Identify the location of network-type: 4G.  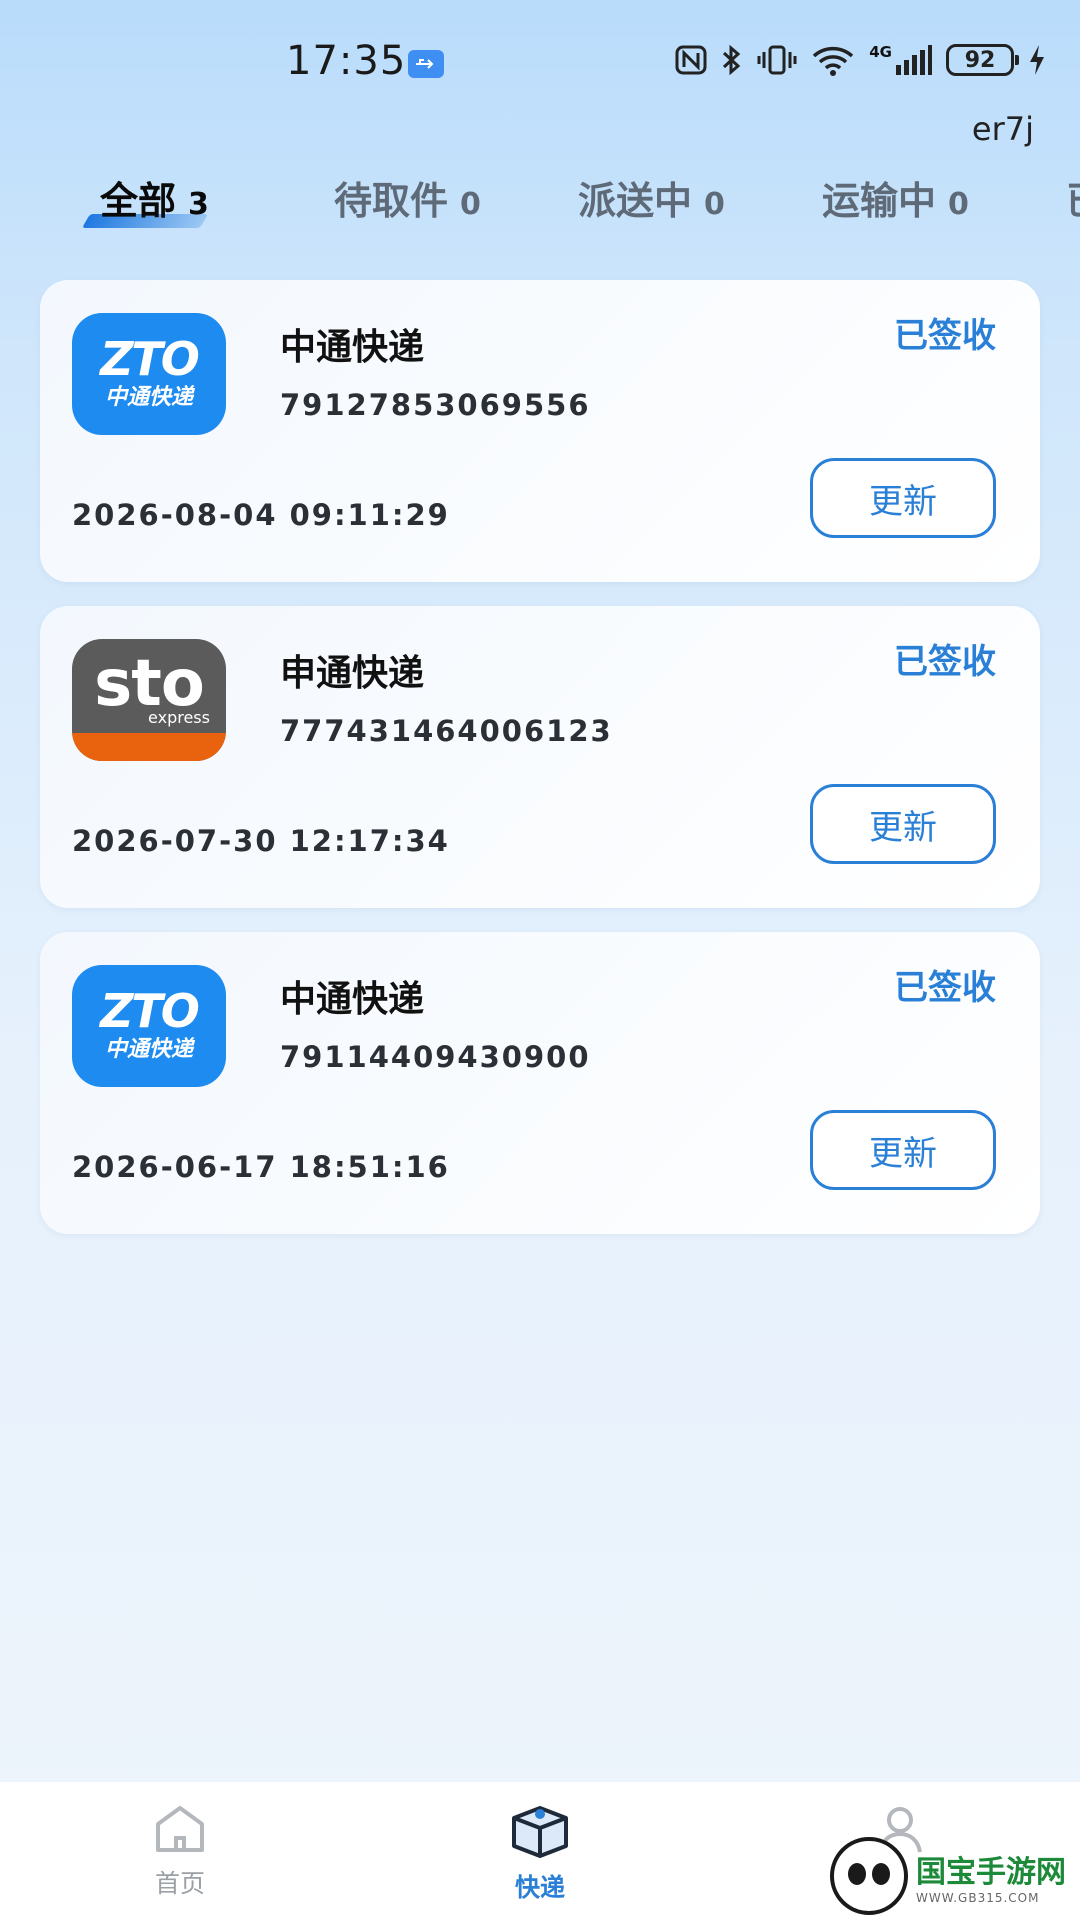
(880, 52).